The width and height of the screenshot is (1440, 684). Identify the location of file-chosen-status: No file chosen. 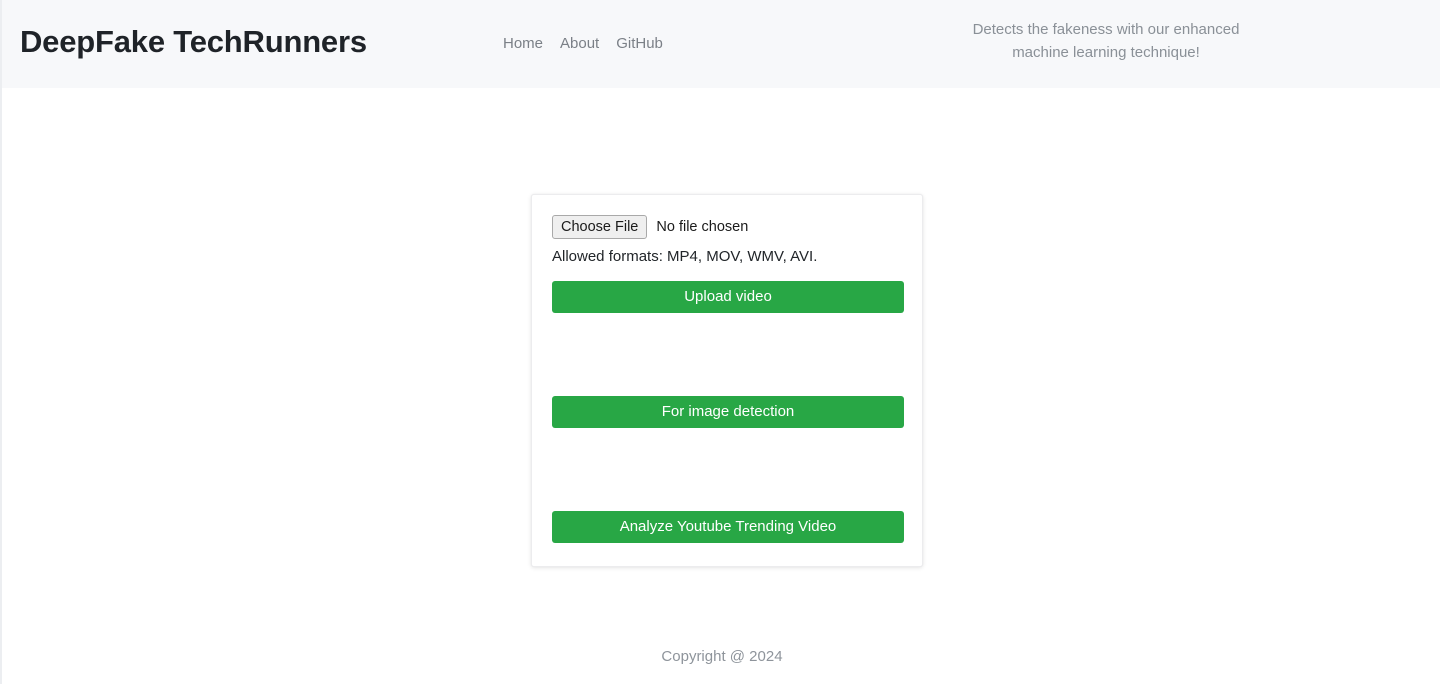
(702, 227).